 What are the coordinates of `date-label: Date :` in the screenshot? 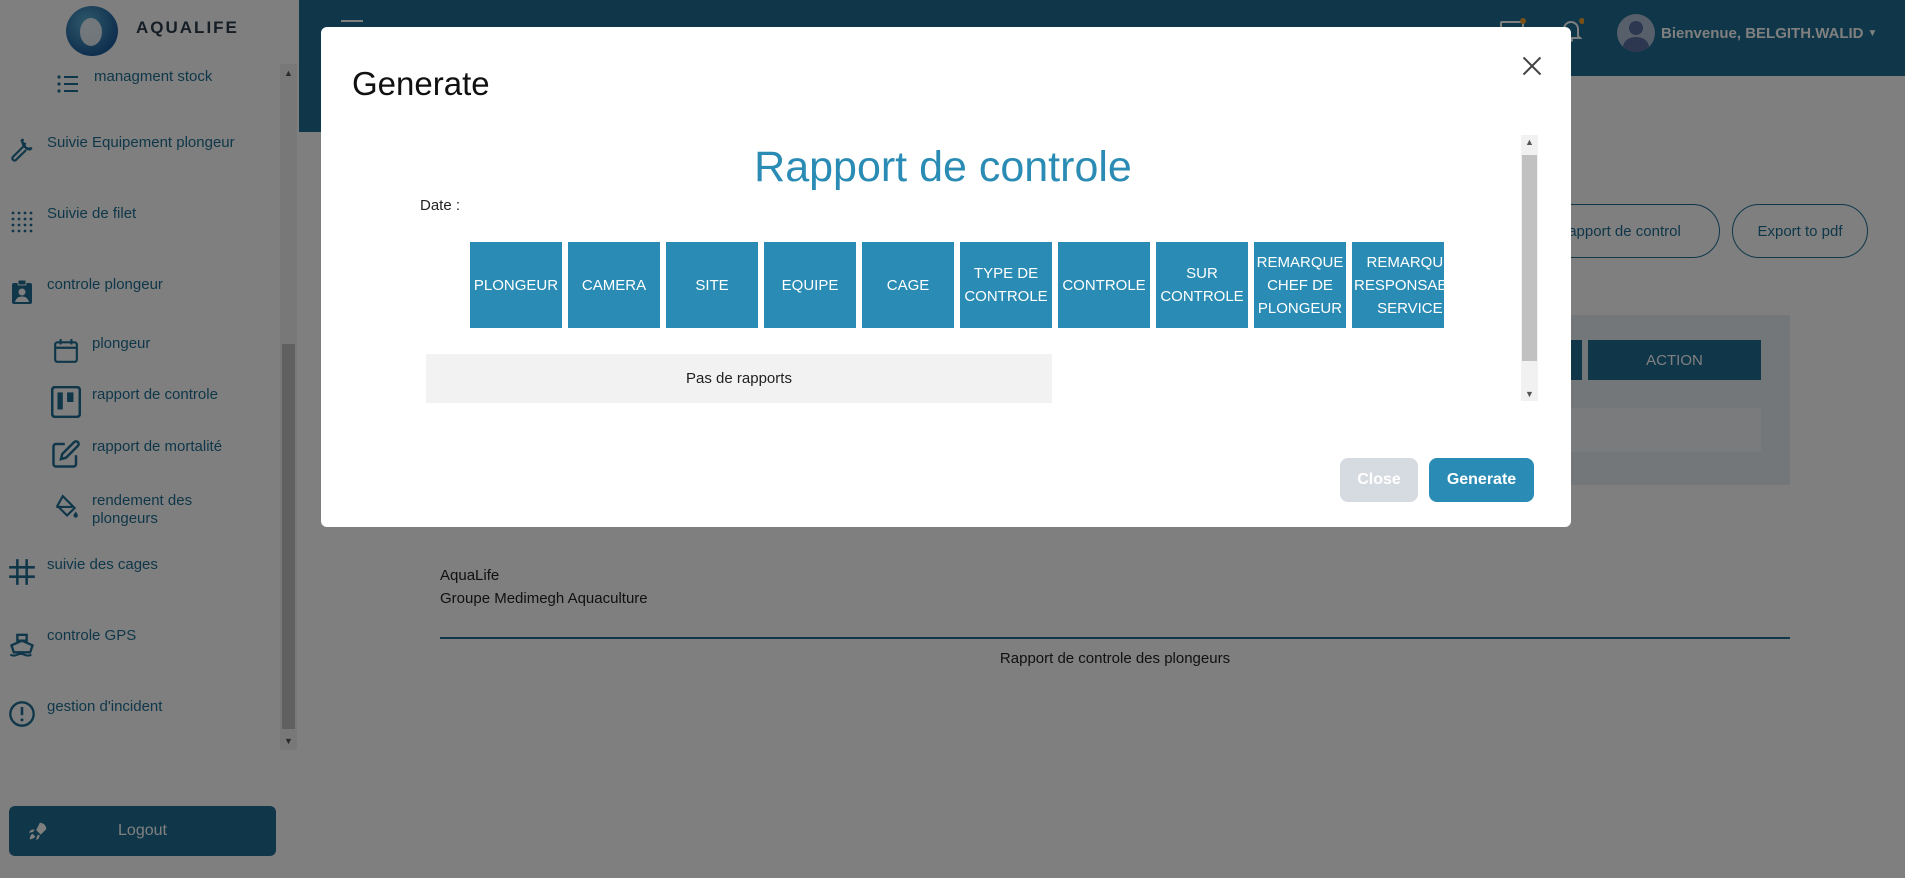 It's located at (440, 205).